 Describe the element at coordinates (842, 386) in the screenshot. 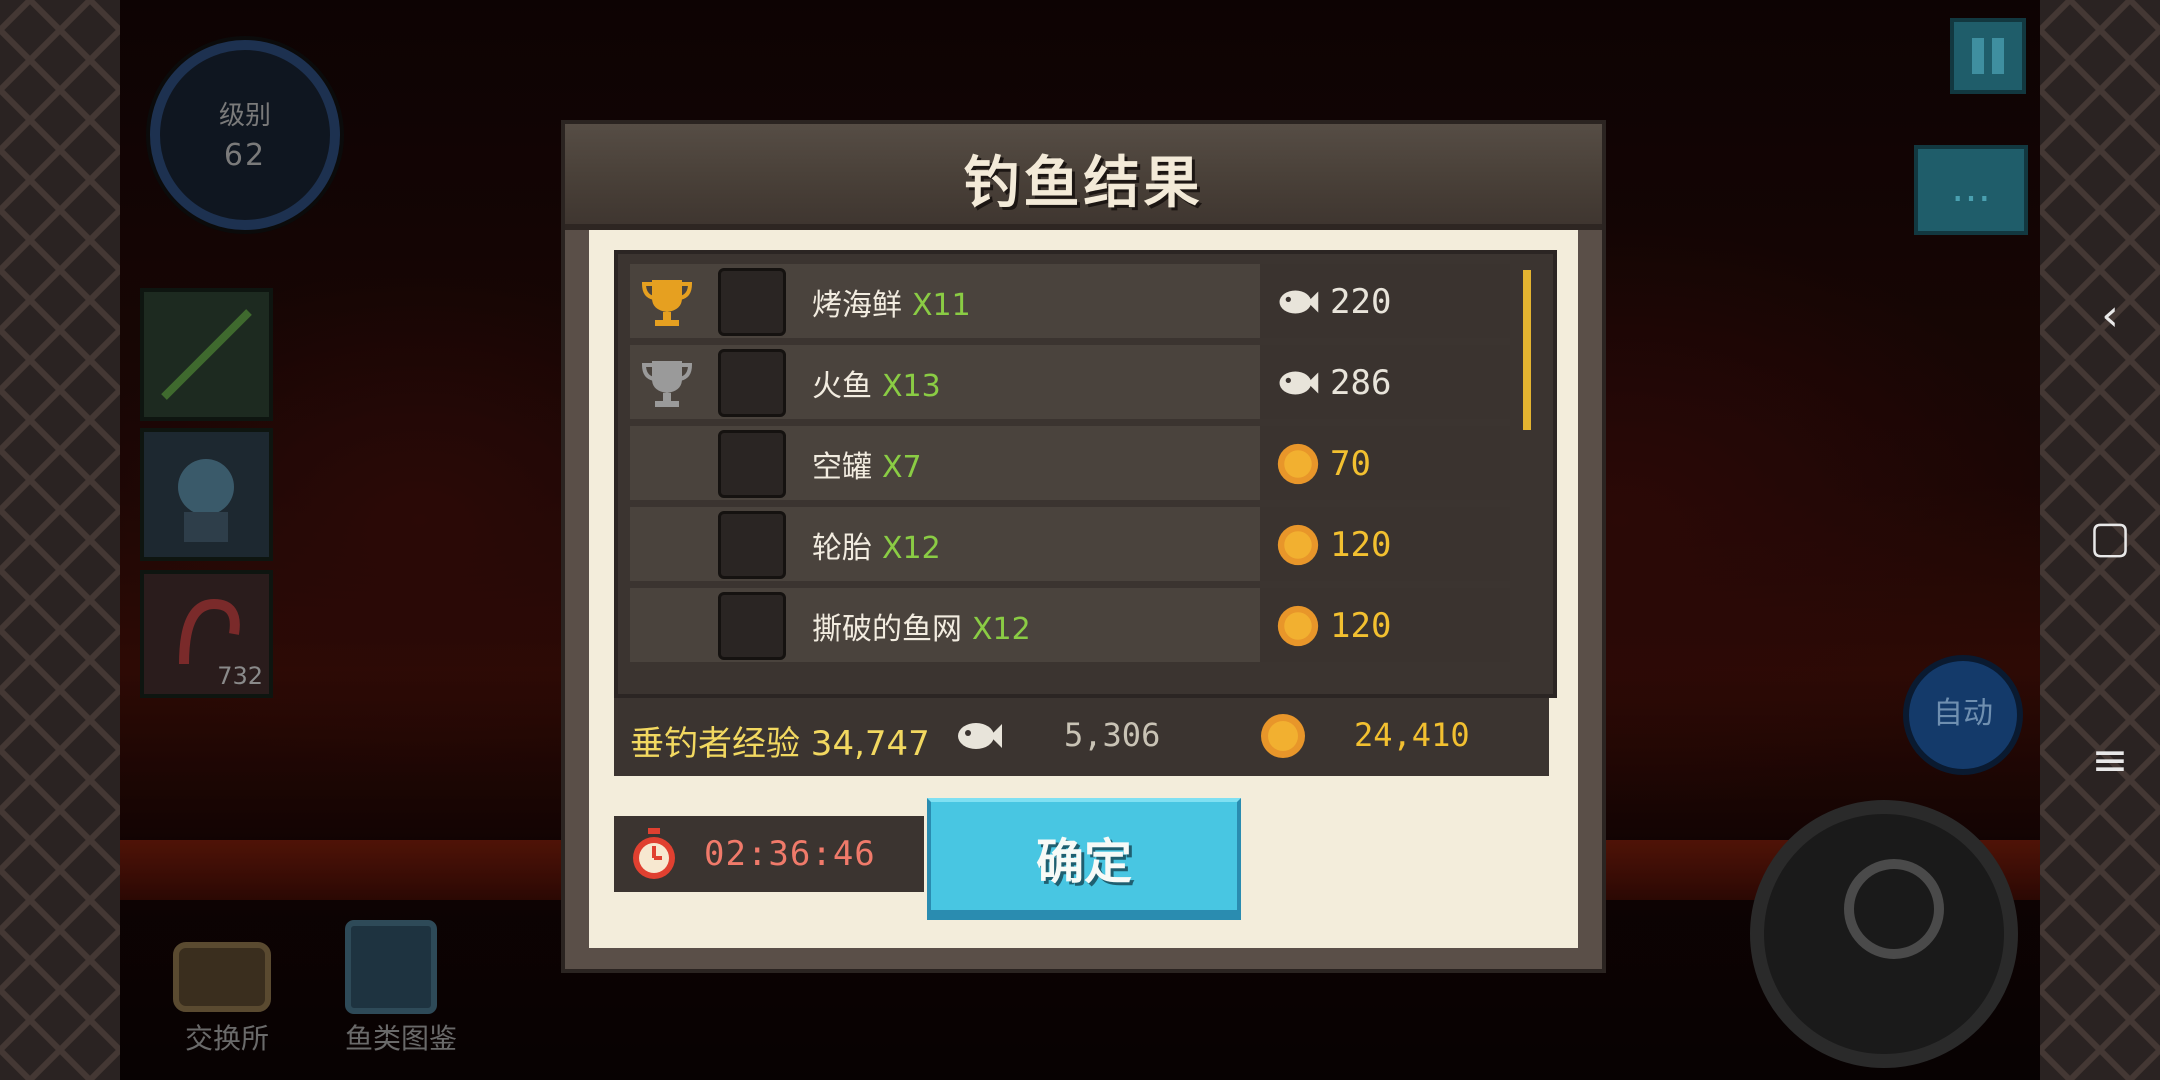

I see `catch-name-text: 火鱼` at that location.